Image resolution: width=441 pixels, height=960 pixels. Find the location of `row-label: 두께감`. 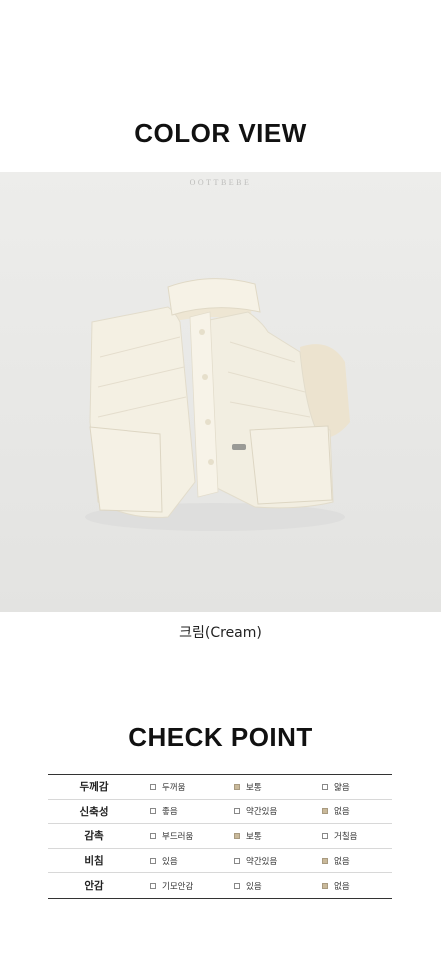

row-label: 두께감 is located at coordinates (94, 787).